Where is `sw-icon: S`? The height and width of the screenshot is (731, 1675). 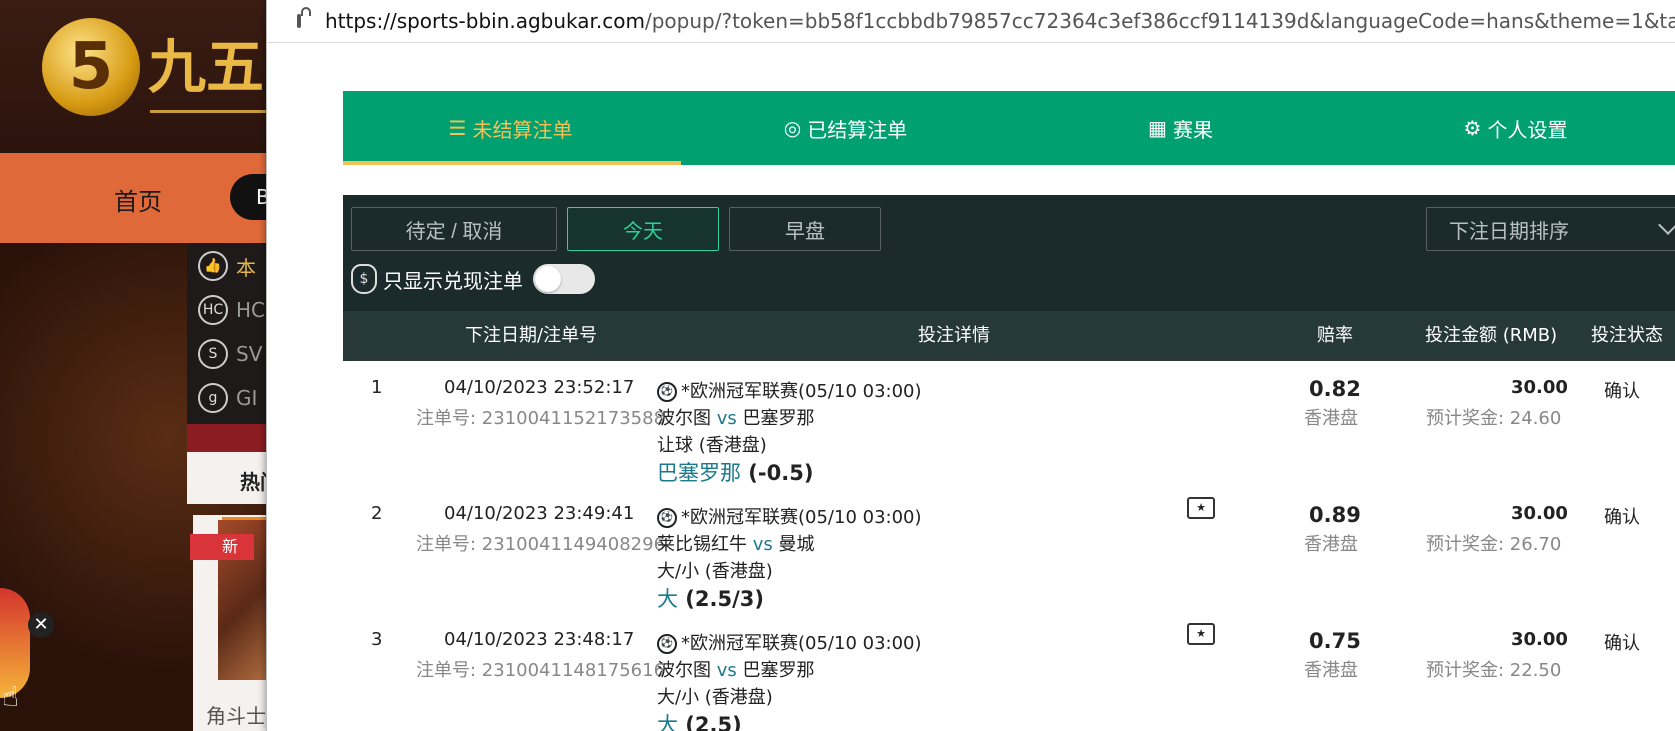
sw-icon: S is located at coordinates (213, 354).